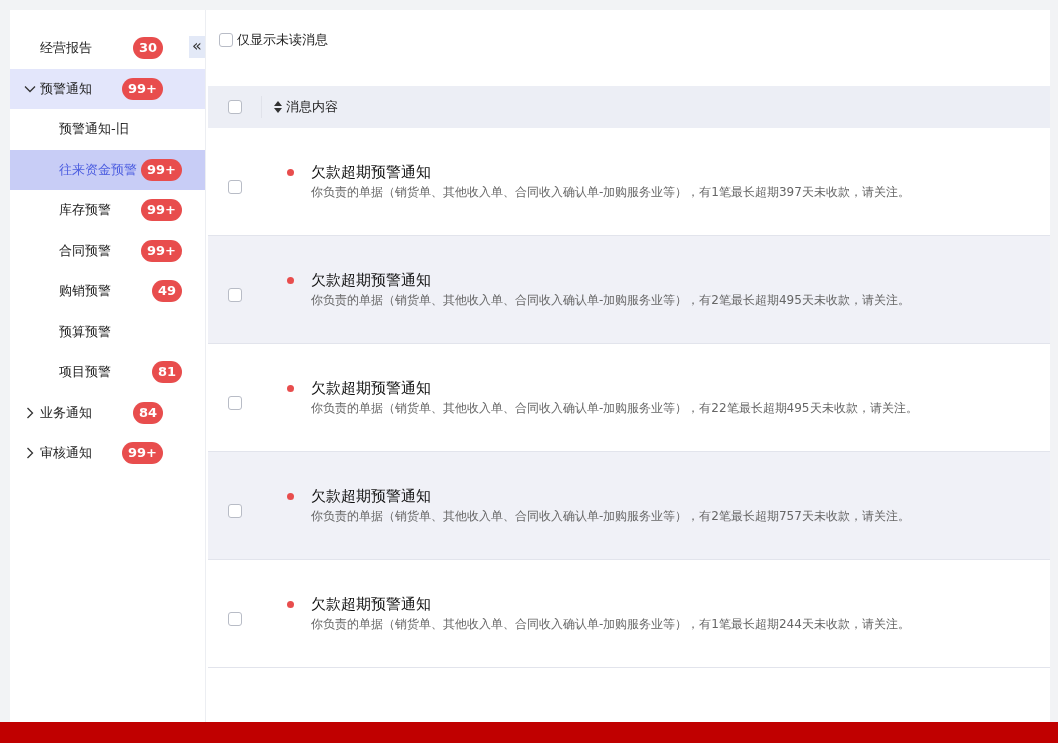 This screenshot has height=743, width=1058. I want to click on sidebar-item: 合同预警 99+, so click(107, 250).